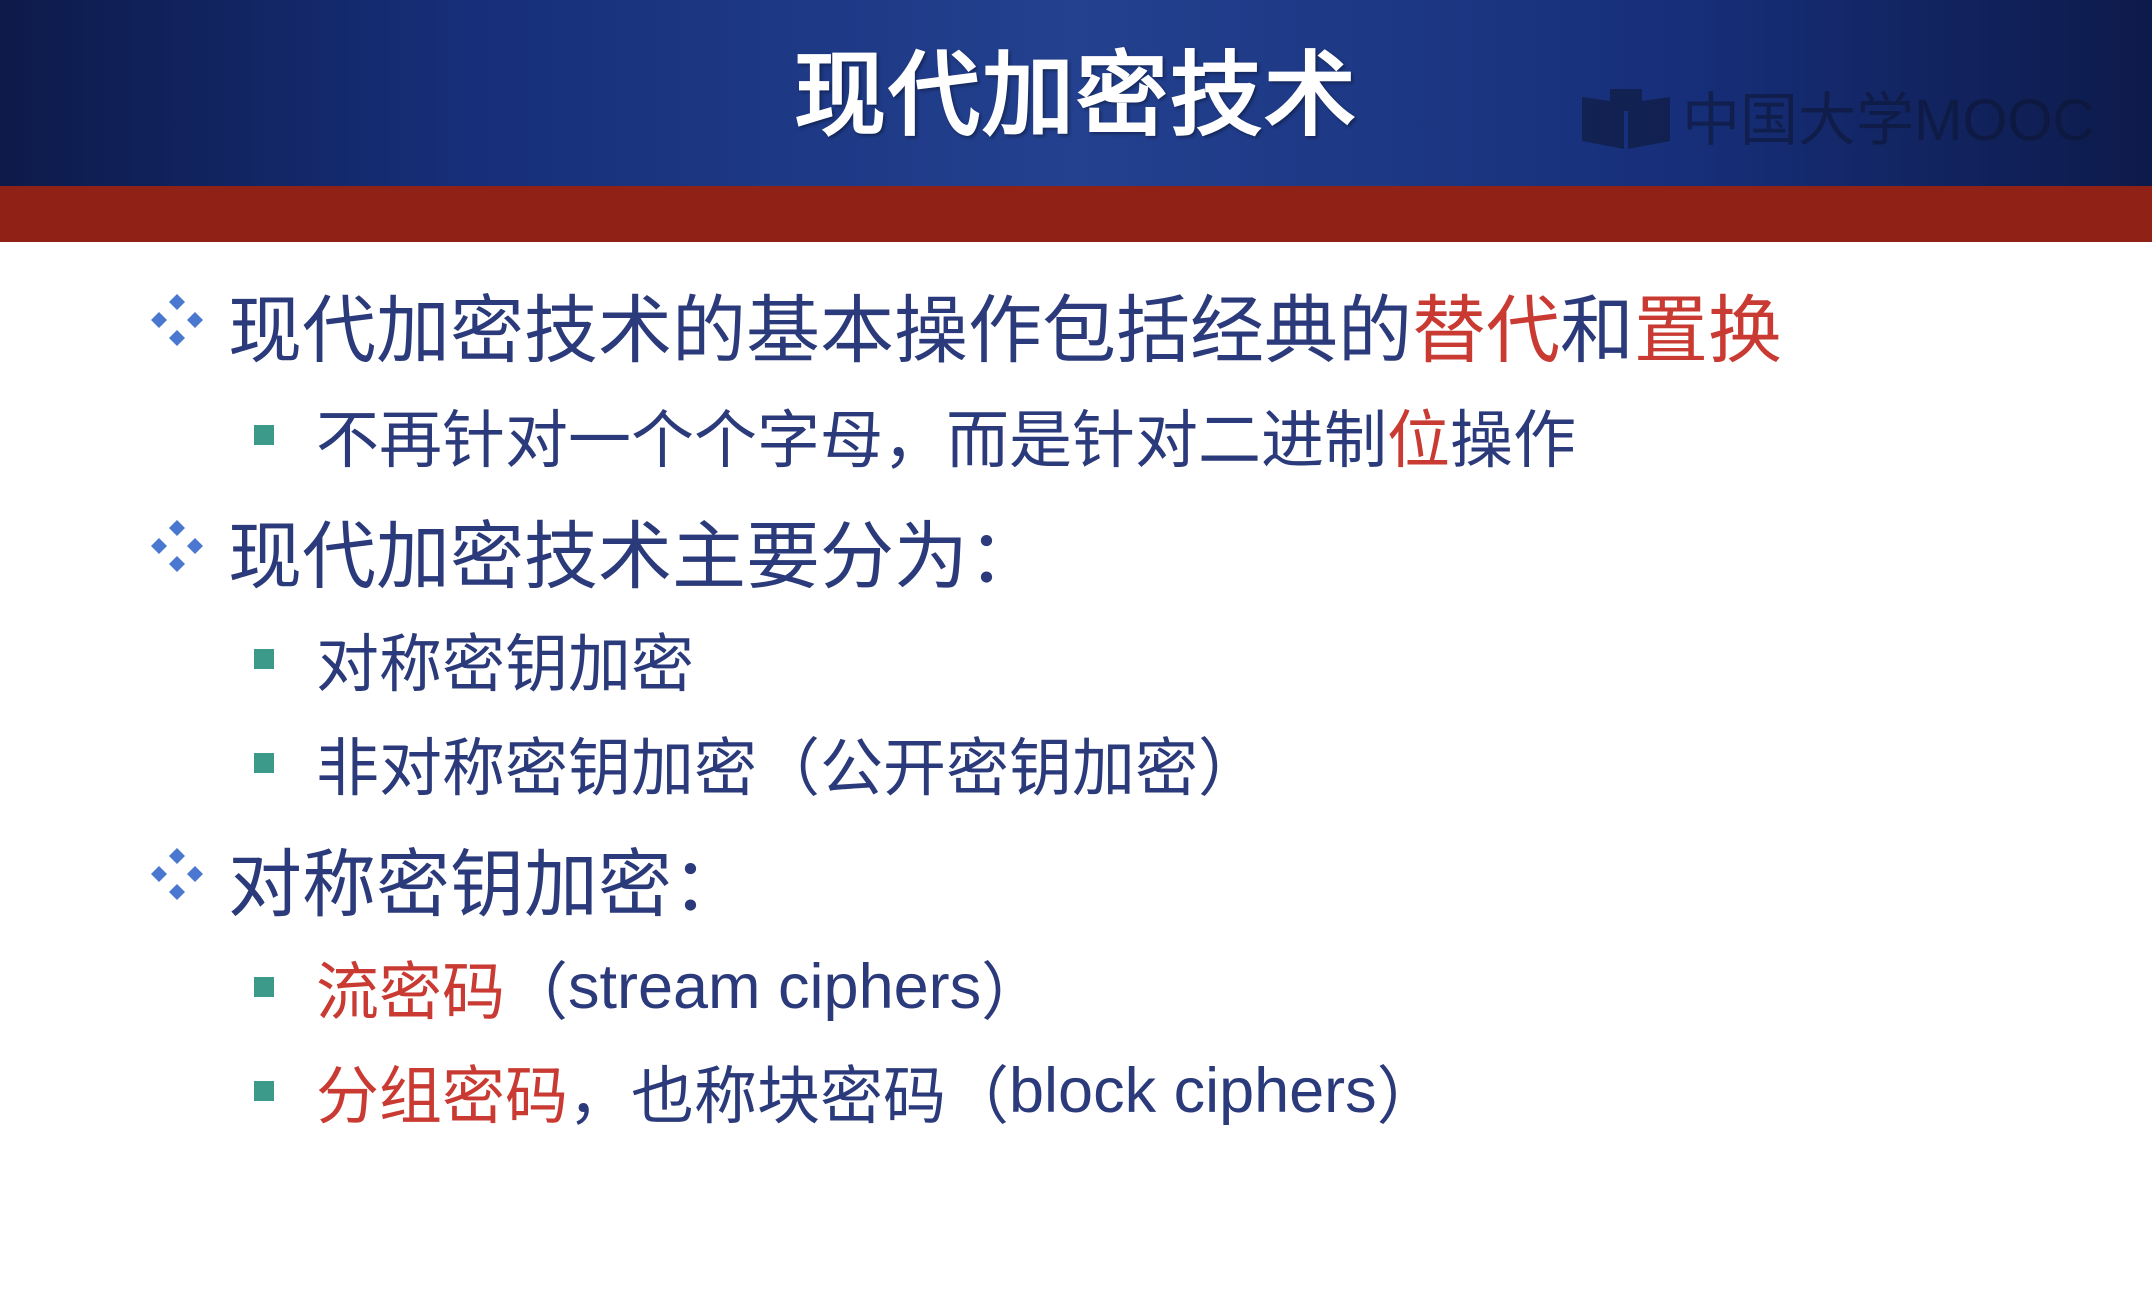 This screenshot has width=2152, height=1296. What do you see at coordinates (1513, 440) in the screenshot?
I see `bullet-text: 操作` at bounding box center [1513, 440].